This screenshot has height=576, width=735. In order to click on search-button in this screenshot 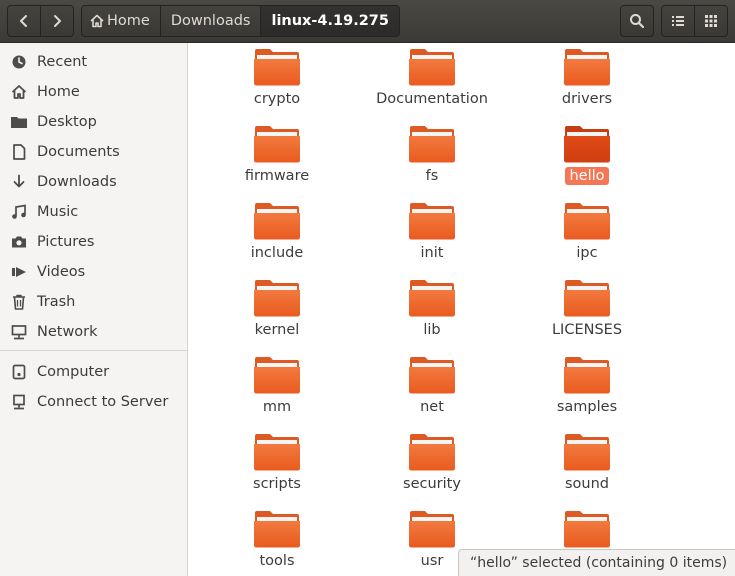, I will do `click(637, 21)`.